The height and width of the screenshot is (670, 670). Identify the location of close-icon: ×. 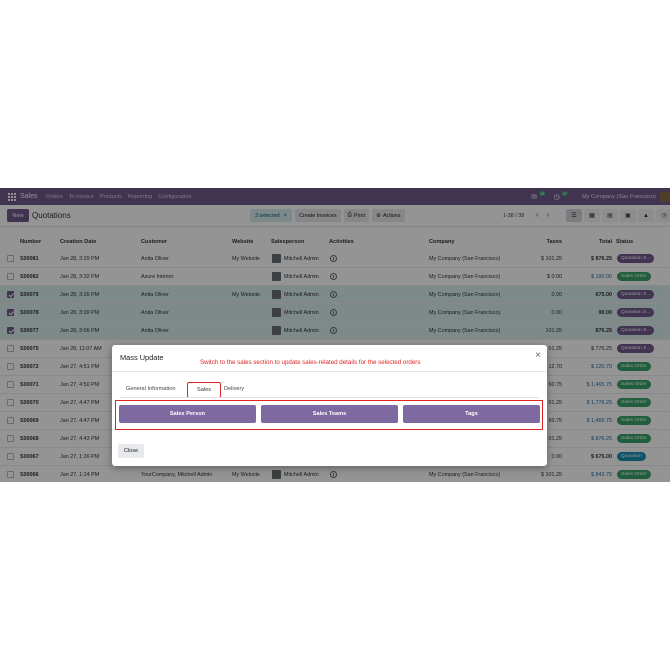
(538, 355).